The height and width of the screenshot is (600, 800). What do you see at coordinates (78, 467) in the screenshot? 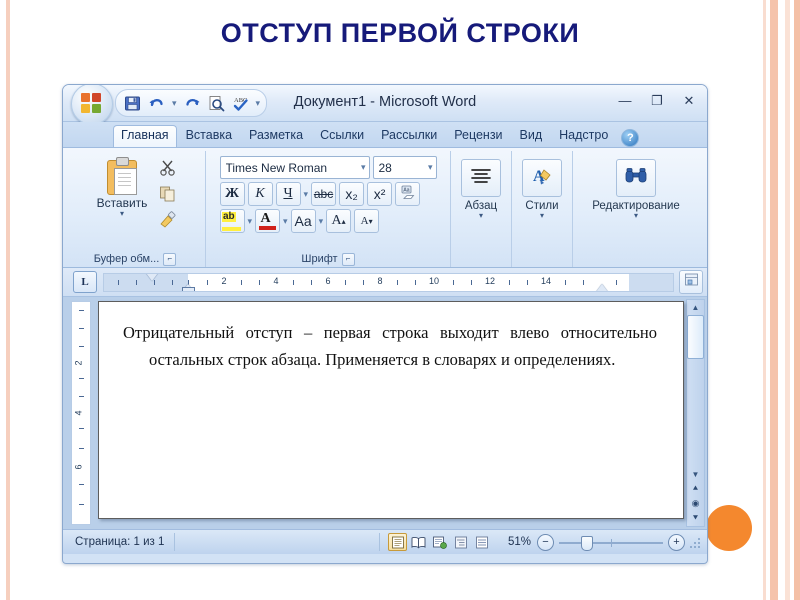
I see `vertical-ruler-number-6: 6` at bounding box center [78, 467].